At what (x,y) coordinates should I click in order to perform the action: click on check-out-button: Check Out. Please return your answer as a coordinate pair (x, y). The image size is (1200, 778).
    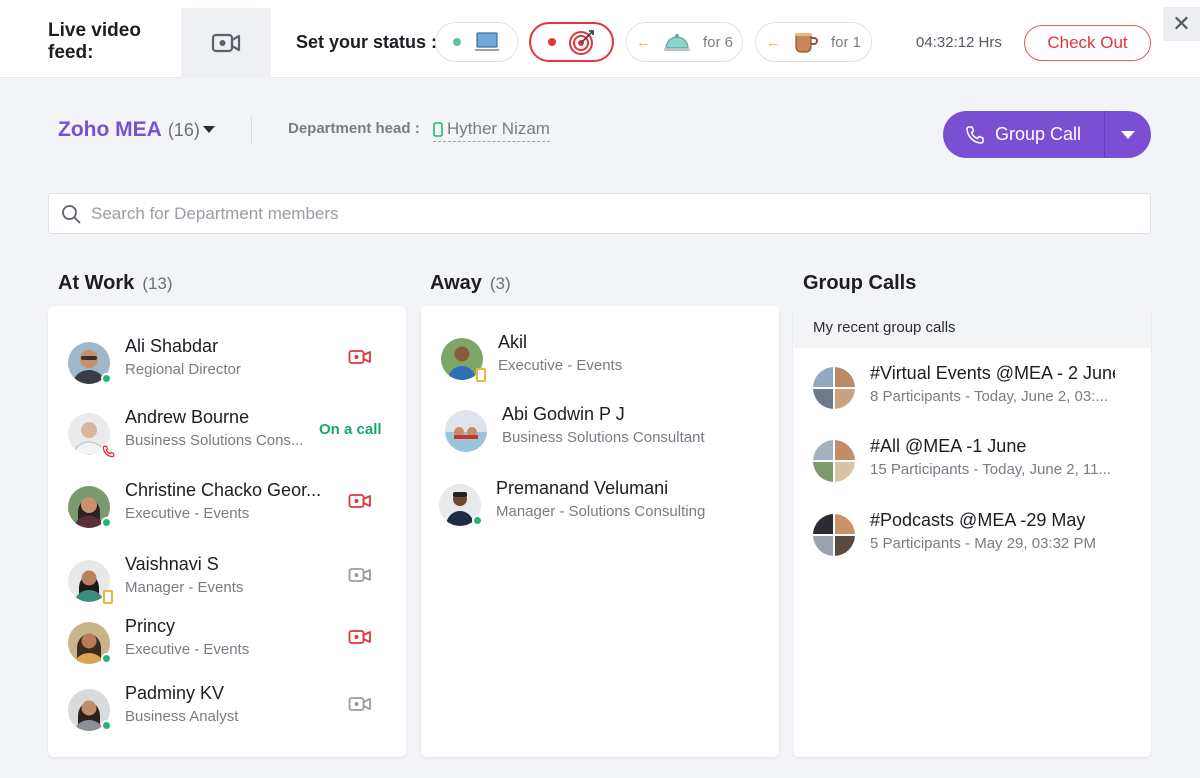
    Looking at the image, I should click on (1087, 43).